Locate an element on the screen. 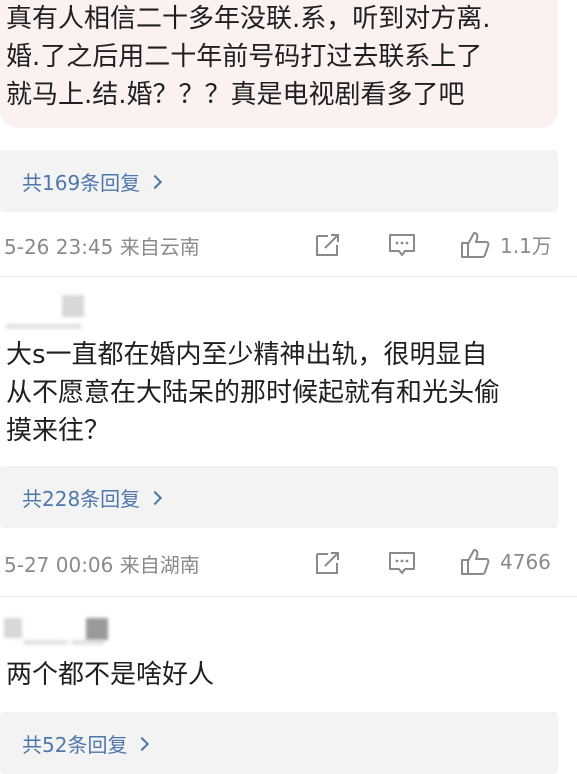  view-replies-link: 共52条回复 is located at coordinates (86, 743).